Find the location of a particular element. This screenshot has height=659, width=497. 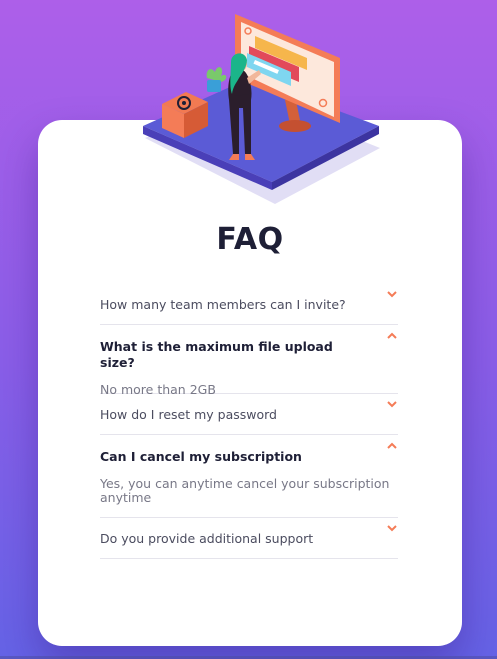

faq-question: How many team members can I invite? is located at coordinates (233, 305).